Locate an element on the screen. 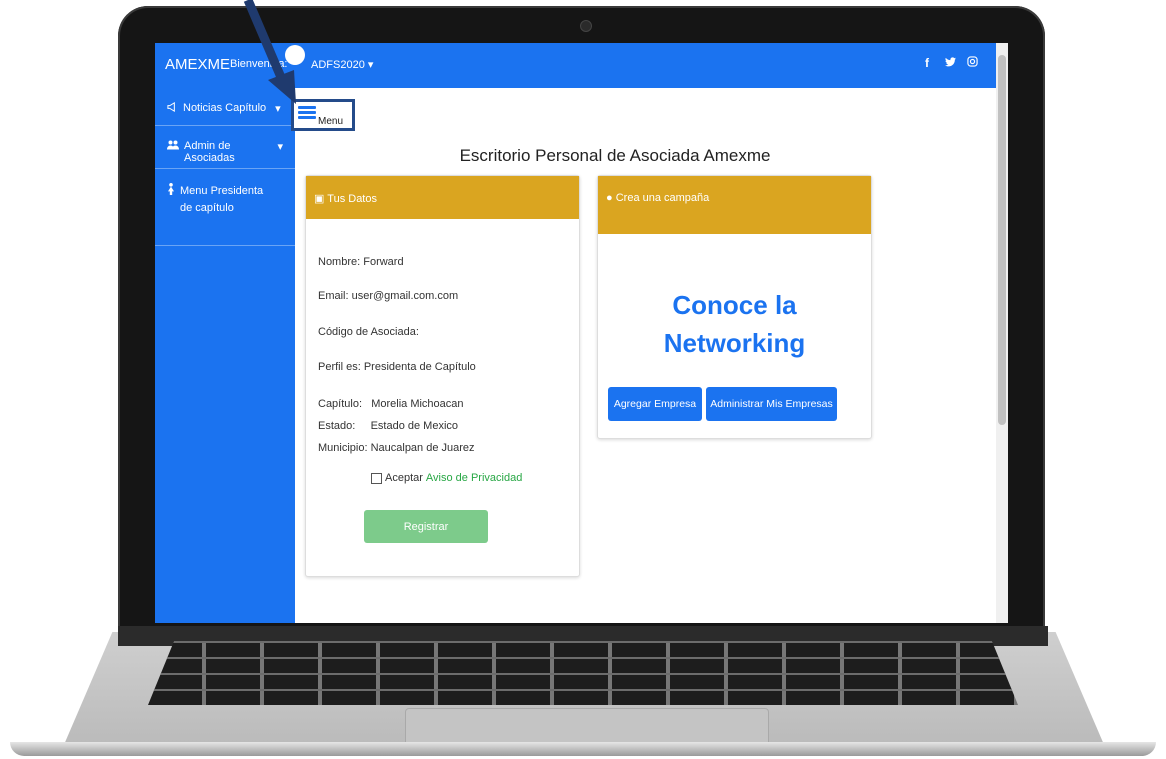 The width and height of the screenshot is (1166, 759). networking-promo: Conoce la Networking is located at coordinates (734, 324).